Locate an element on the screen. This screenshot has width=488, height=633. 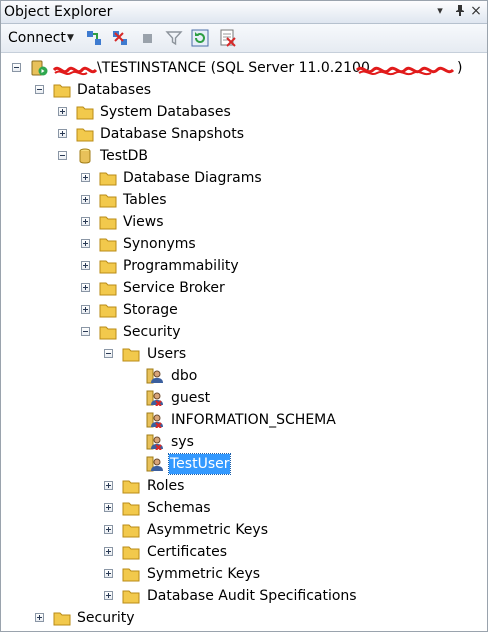
tree-label: Symmetric Keys is located at coordinates (204, 574).